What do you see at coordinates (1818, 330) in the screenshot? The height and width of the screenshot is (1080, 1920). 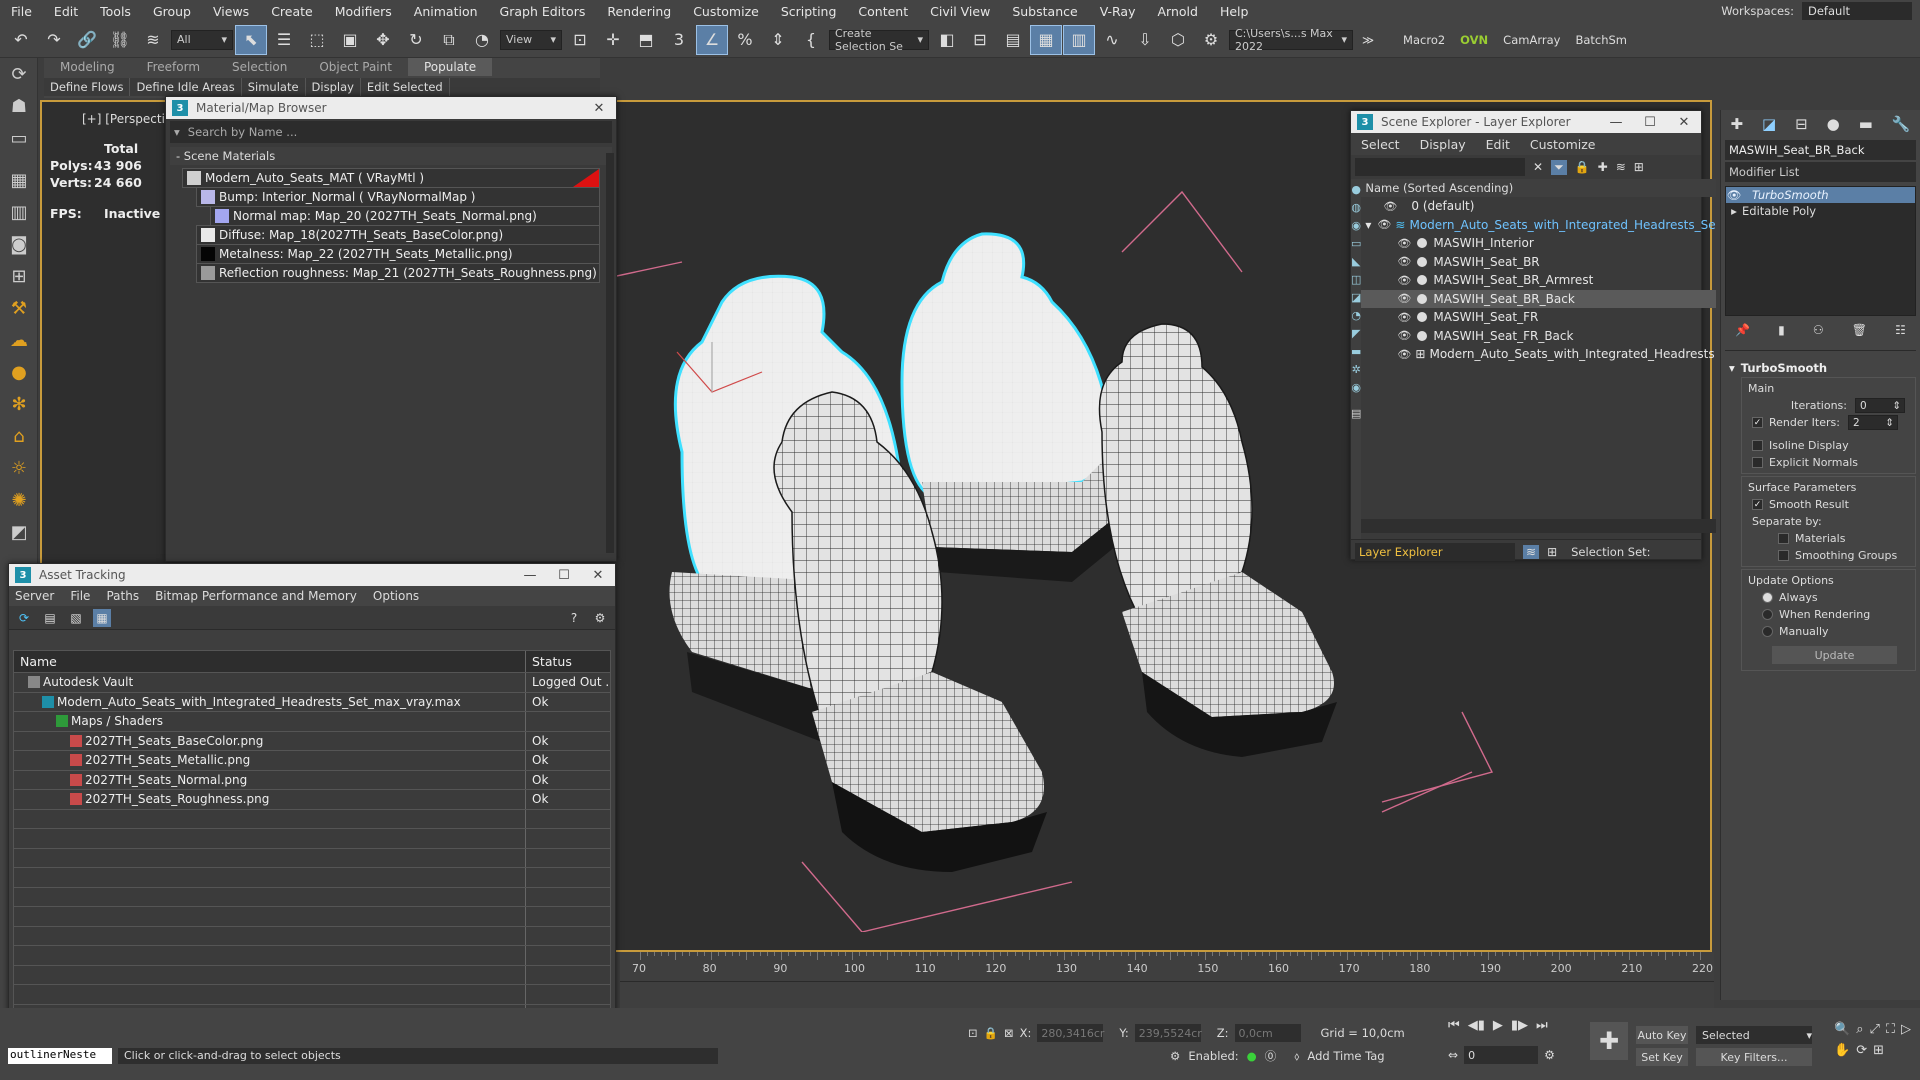 I see `make-unique-icon: ⚇` at bounding box center [1818, 330].